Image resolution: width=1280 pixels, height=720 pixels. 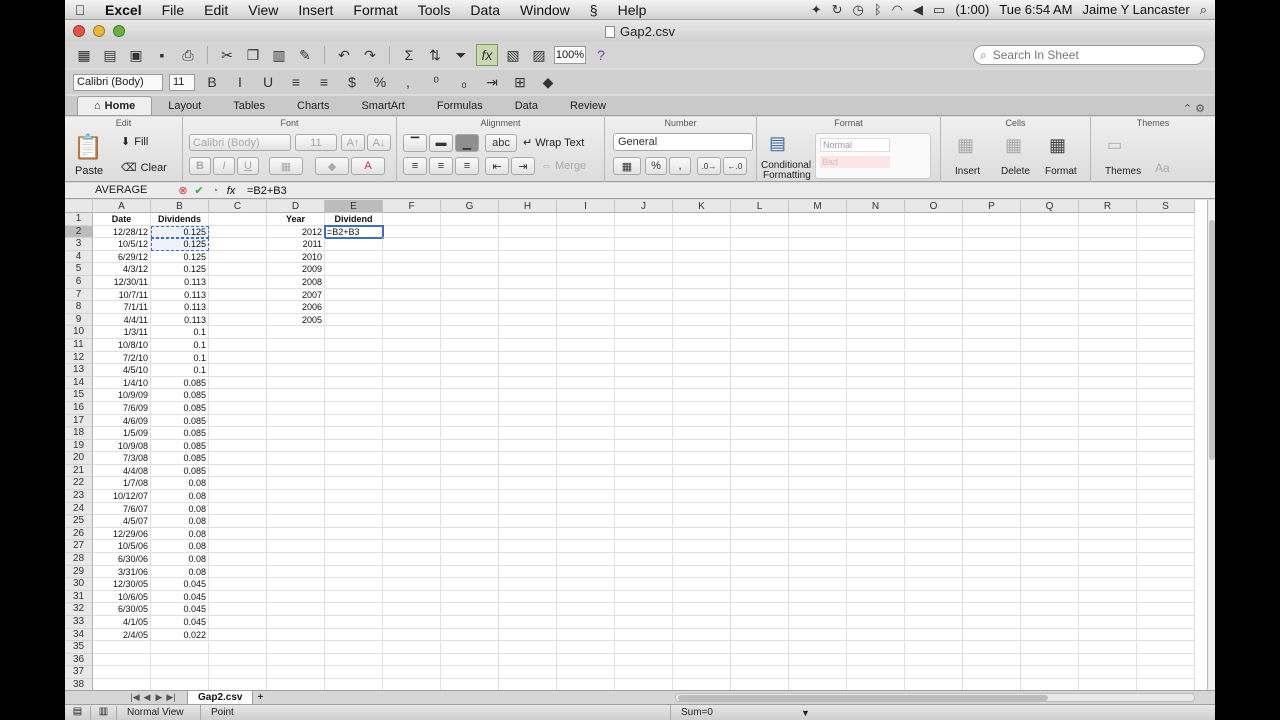 I want to click on cell-p37, so click(x=992, y=672).